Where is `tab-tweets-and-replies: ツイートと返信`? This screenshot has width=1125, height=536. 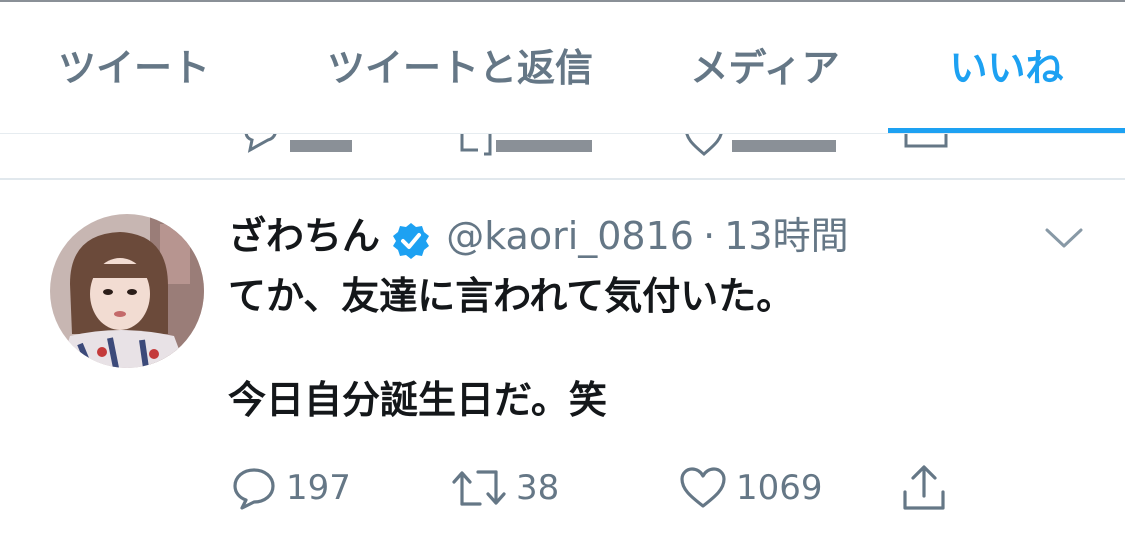
tab-tweets-and-replies: ツイートと返信 is located at coordinates (460, 68).